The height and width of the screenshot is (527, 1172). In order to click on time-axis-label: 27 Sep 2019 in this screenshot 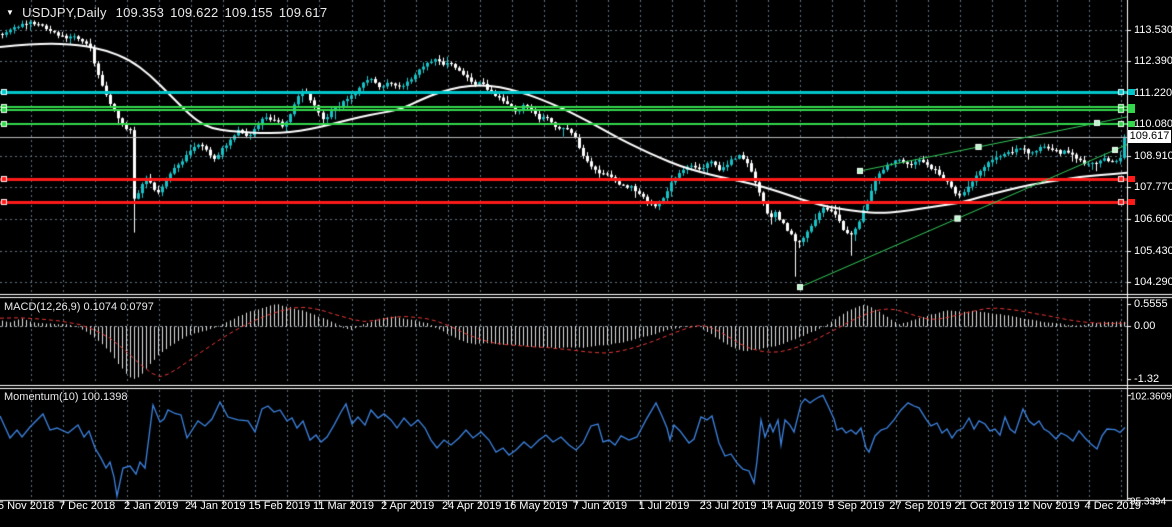, I will do `click(920, 506)`.